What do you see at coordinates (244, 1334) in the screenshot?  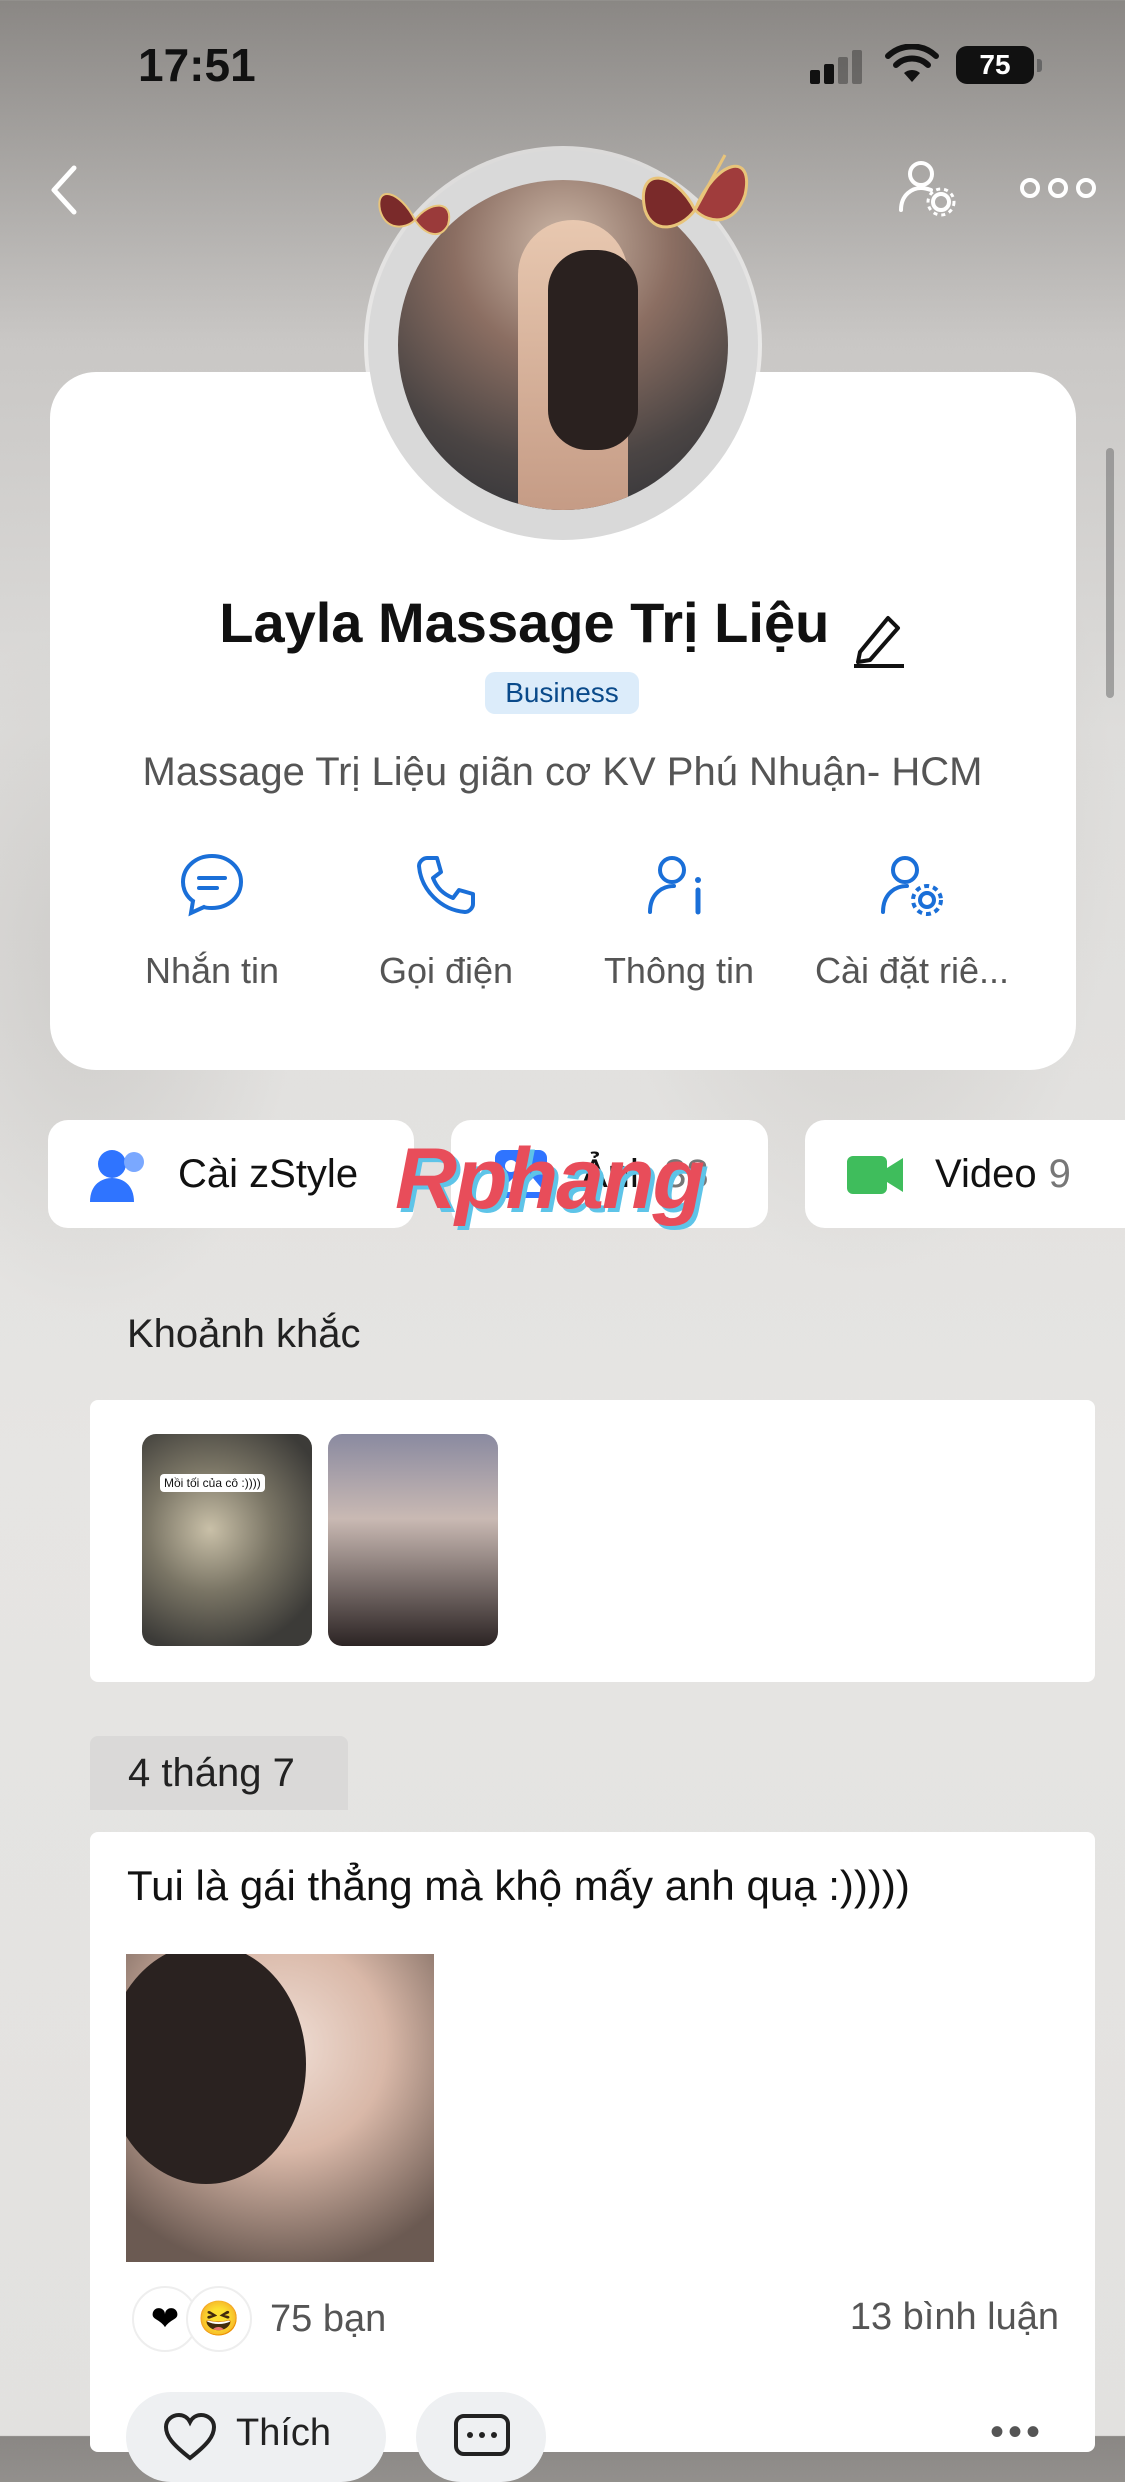 I see `moments-title: Khoảnh khắc` at bounding box center [244, 1334].